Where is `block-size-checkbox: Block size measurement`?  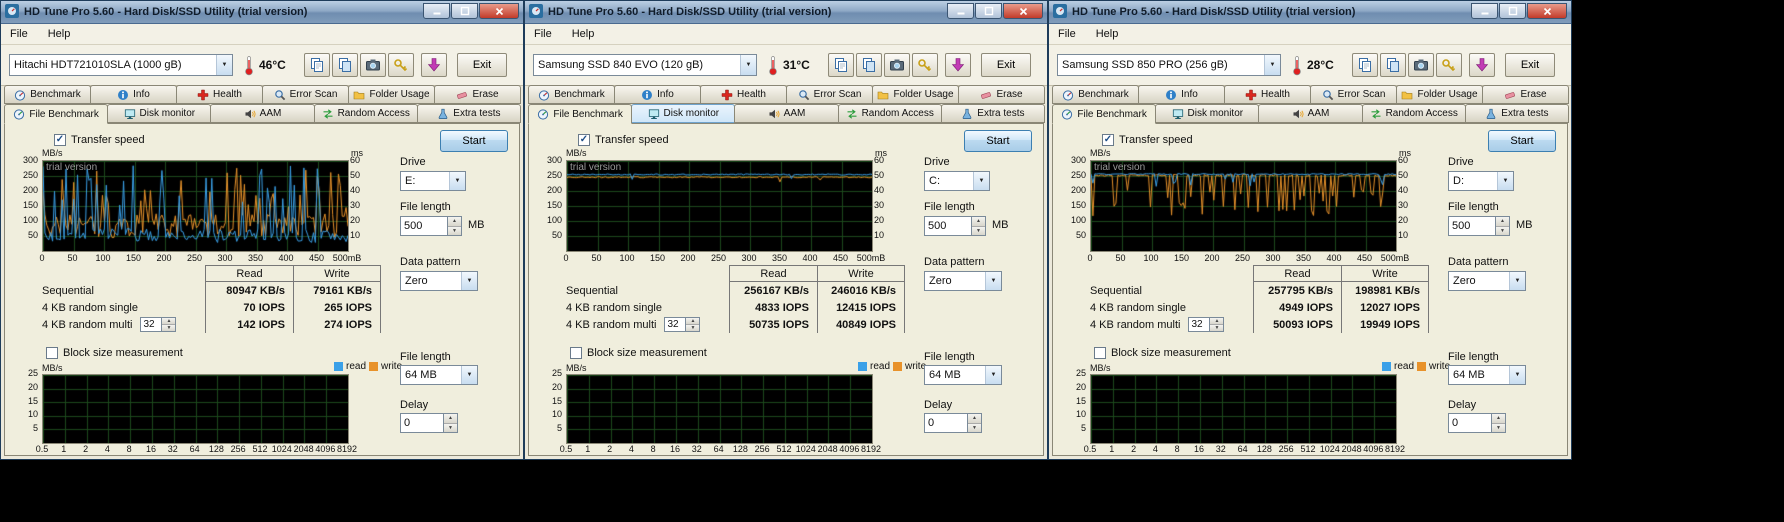
block-size-checkbox: Block size measurement is located at coordinates (638, 353).